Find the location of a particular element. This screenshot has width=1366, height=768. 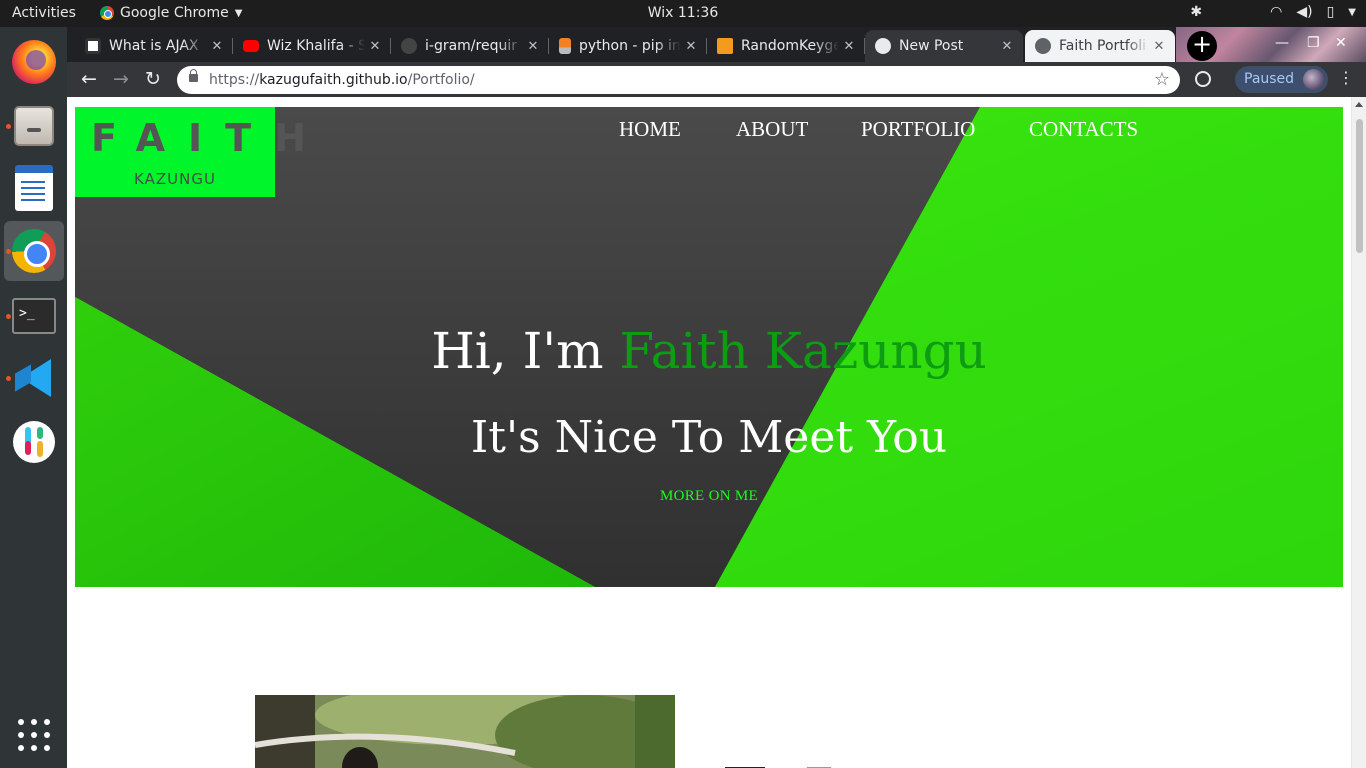

more-on-me-link: MORE ON ME is located at coordinates (709, 496).